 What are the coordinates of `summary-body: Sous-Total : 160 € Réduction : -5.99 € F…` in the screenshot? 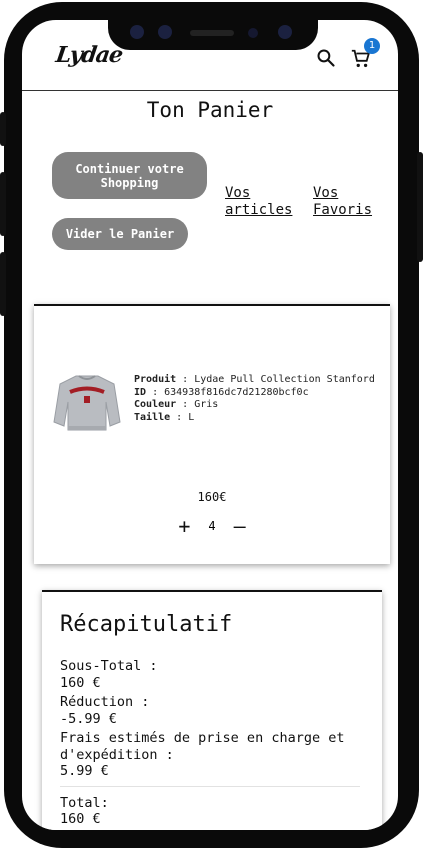 It's located at (210, 744).